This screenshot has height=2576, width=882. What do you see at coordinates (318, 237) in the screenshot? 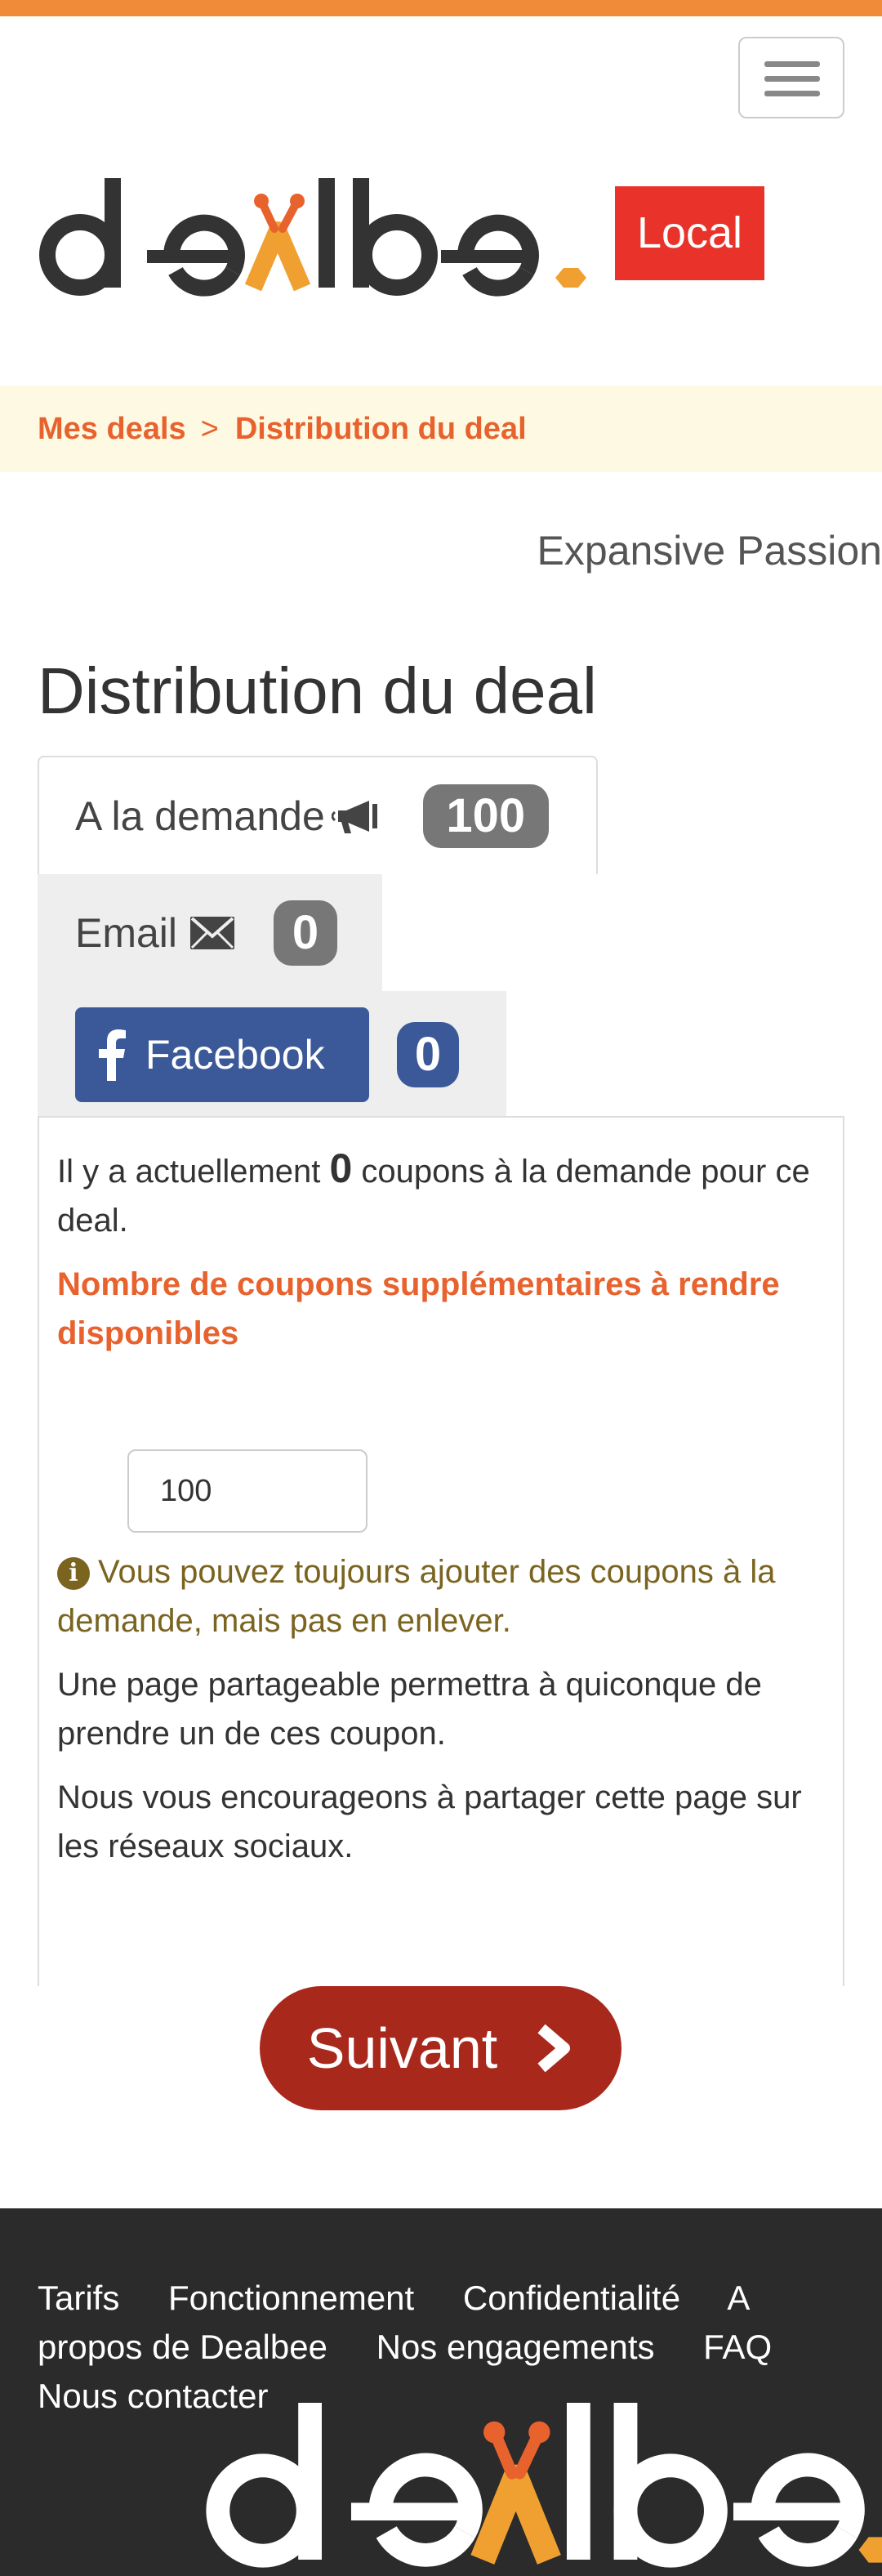
I see `dealbee-logo` at bounding box center [318, 237].